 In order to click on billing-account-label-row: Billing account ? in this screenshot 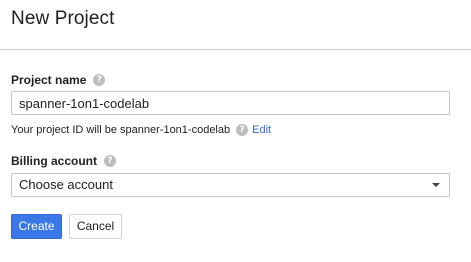, I will do `click(64, 161)`.